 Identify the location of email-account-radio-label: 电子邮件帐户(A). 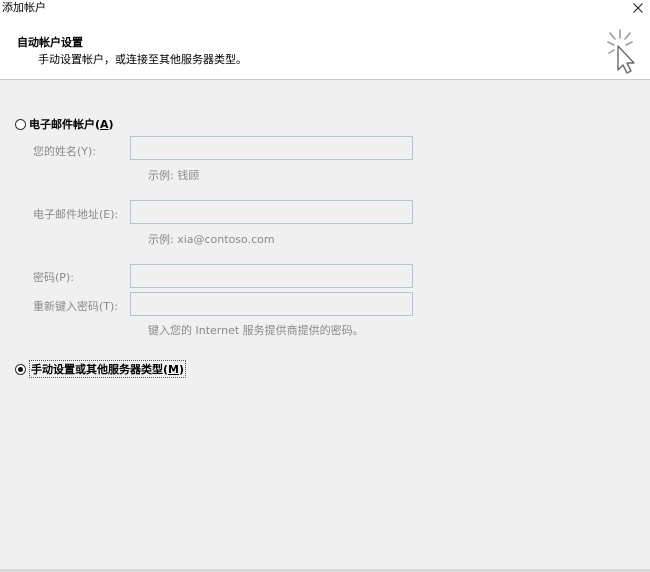
(71, 124).